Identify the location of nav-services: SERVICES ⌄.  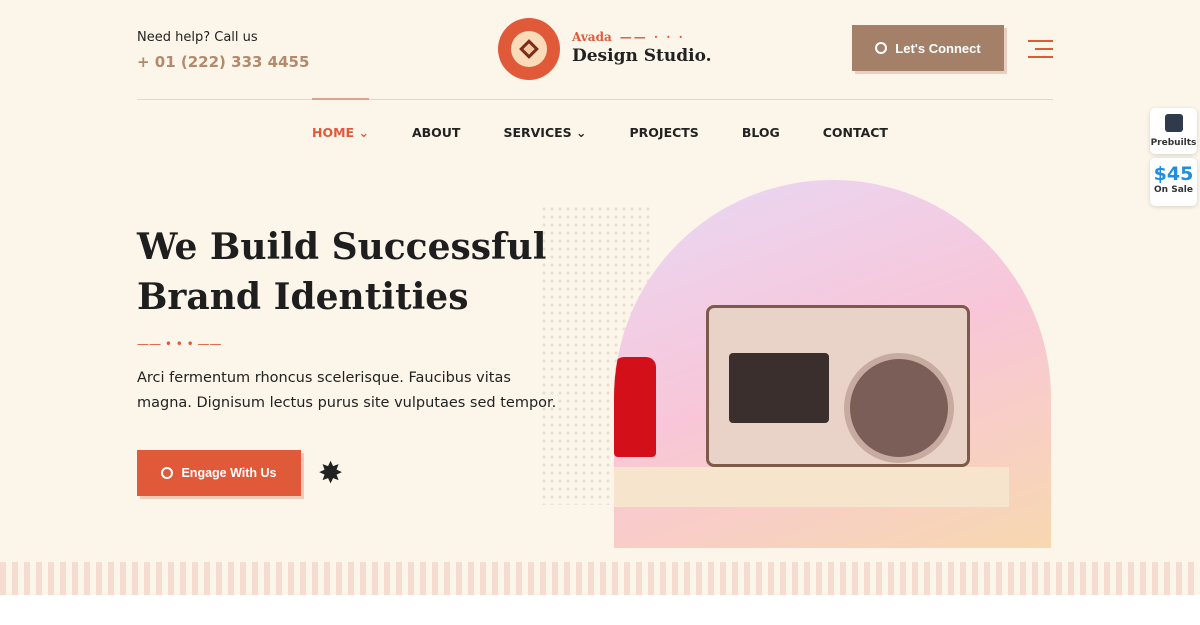
(544, 132).